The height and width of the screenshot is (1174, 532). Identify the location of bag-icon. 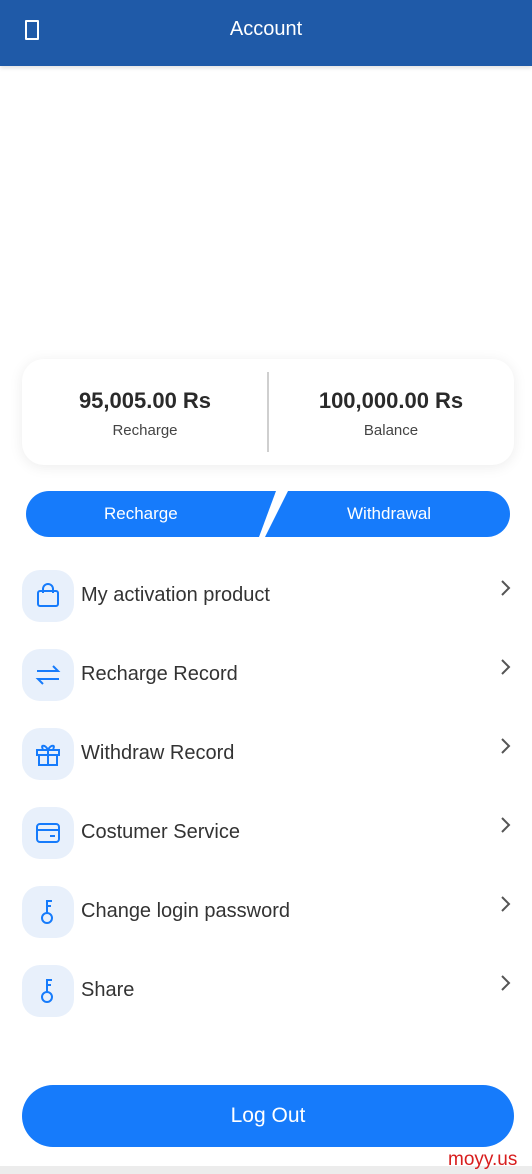
(48, 596).